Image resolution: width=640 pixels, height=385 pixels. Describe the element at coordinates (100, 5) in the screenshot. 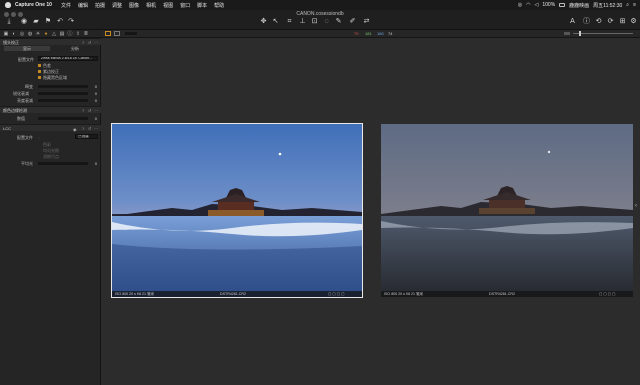

I see `menu-capture: 拍摄` at that location.